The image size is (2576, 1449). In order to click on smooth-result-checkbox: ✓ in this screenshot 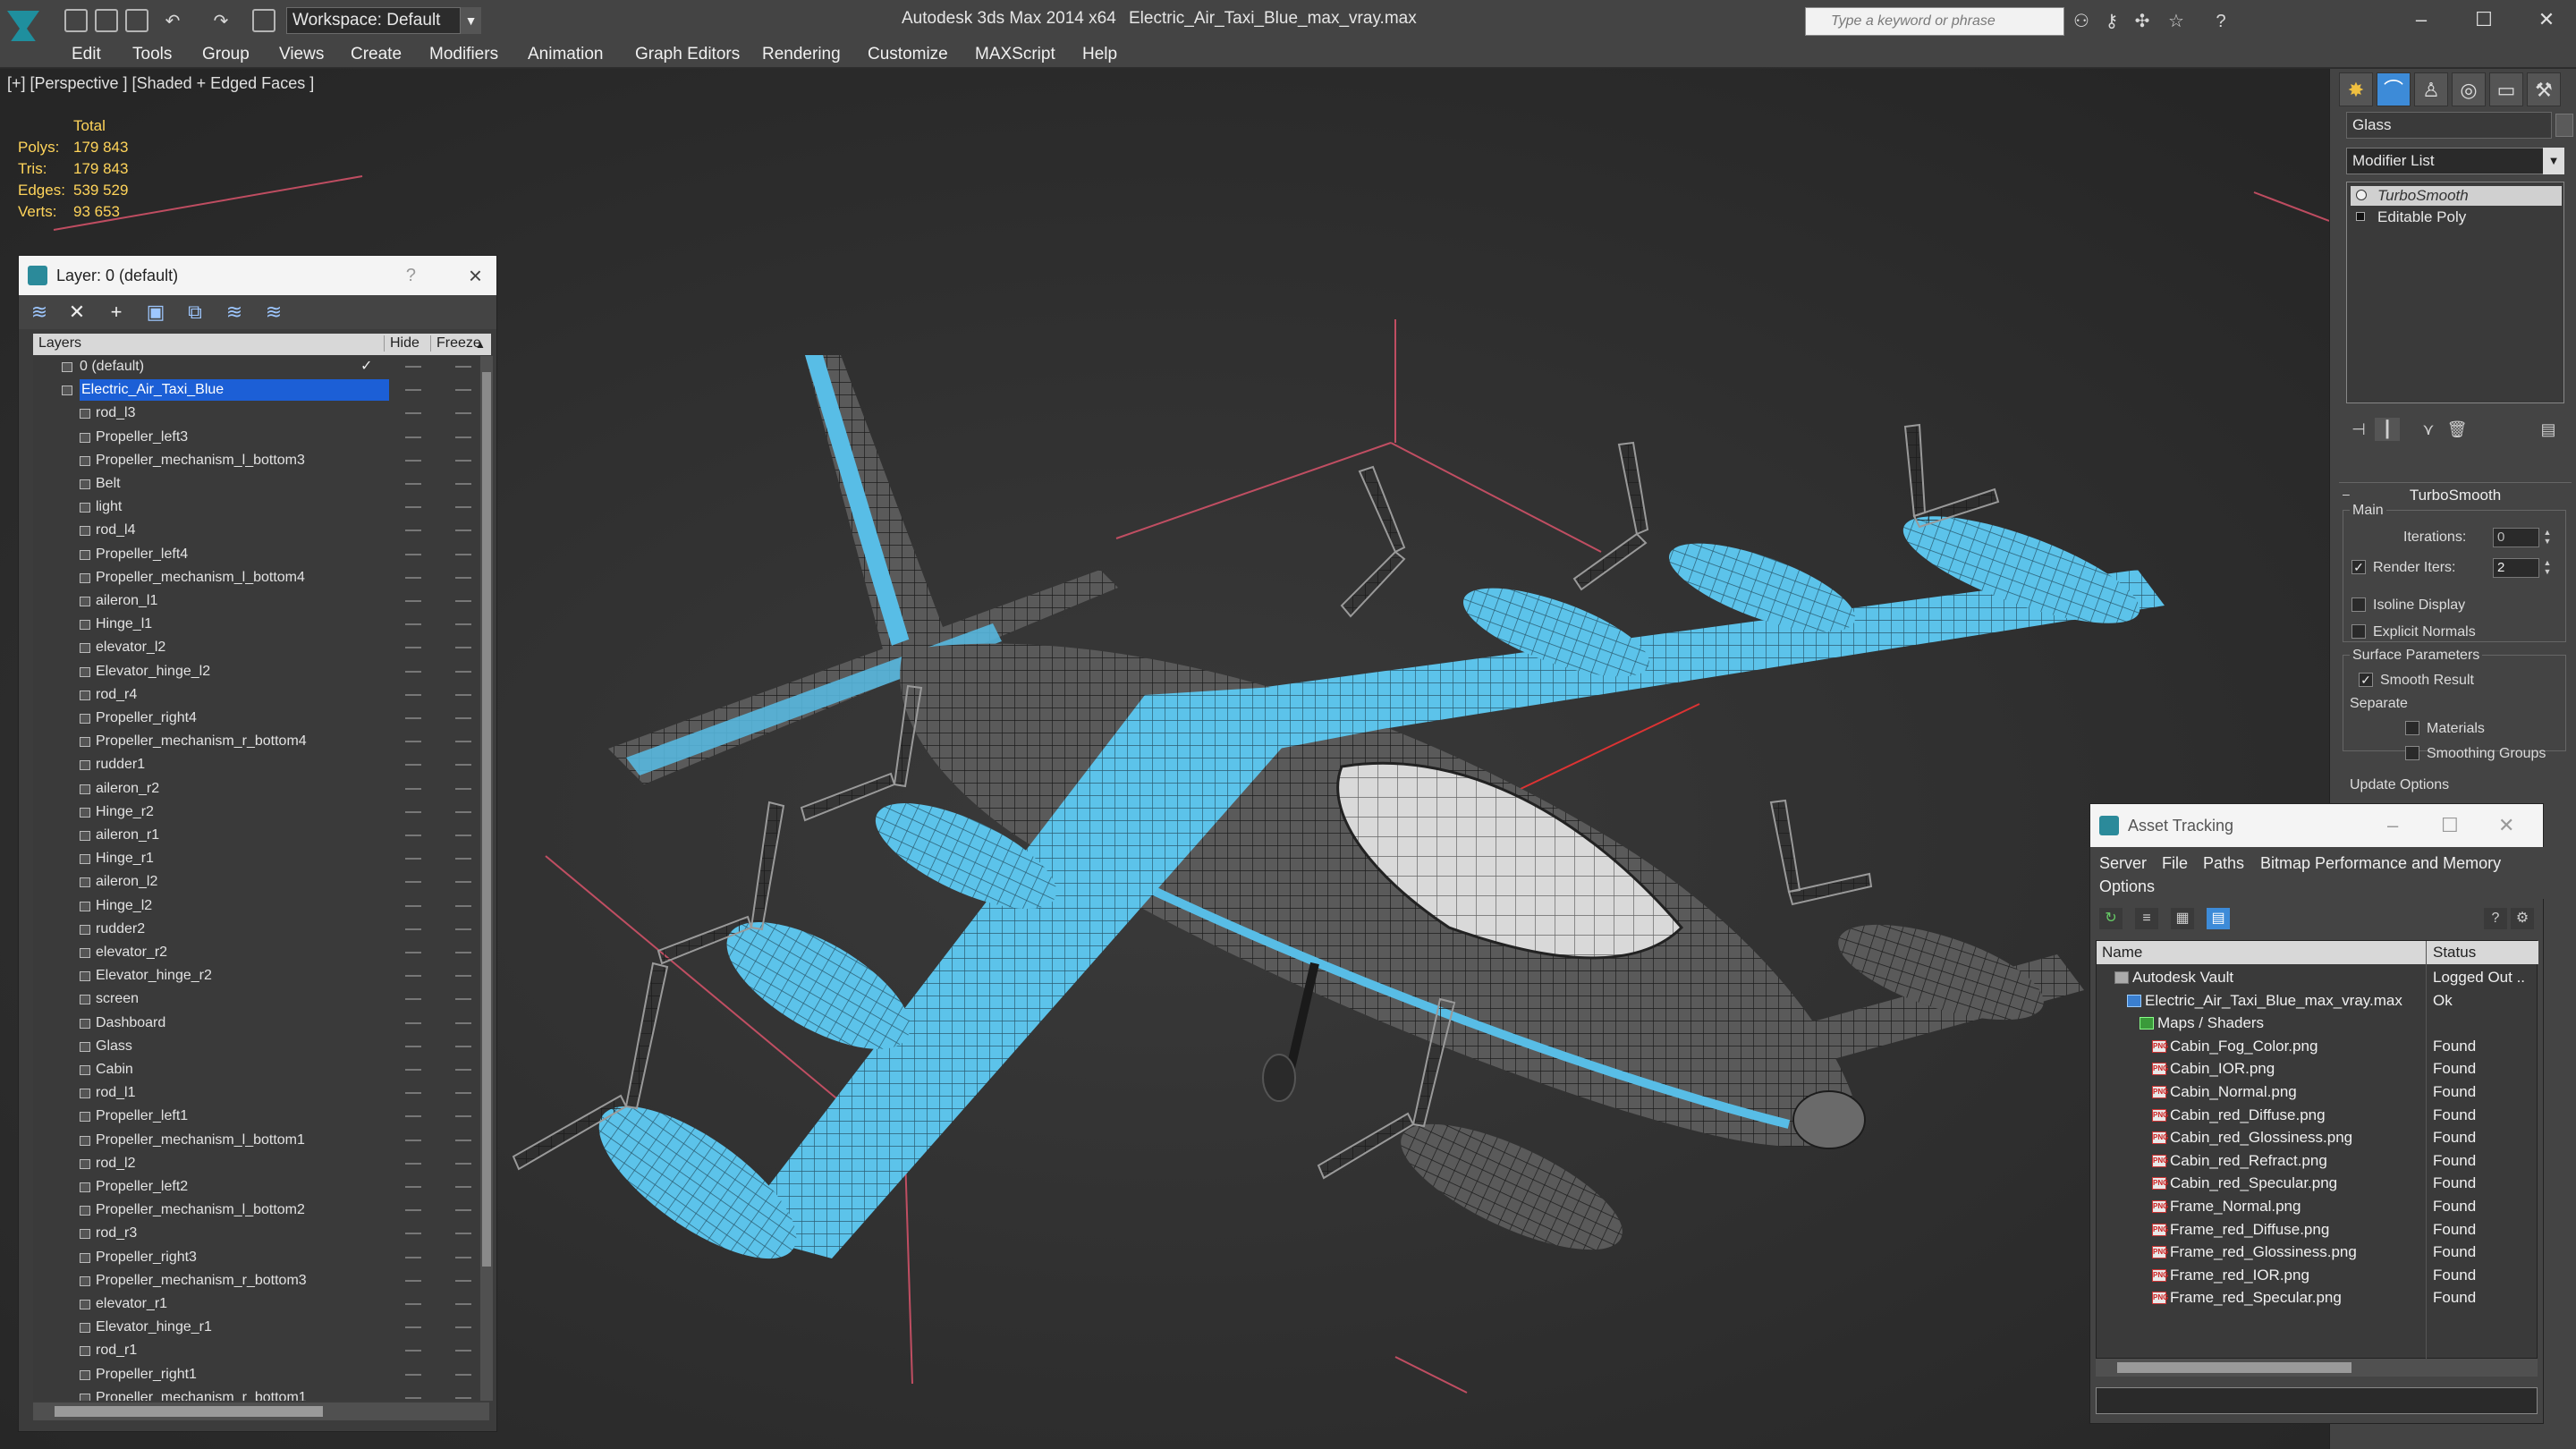, I will do `click(2366, 680)`.